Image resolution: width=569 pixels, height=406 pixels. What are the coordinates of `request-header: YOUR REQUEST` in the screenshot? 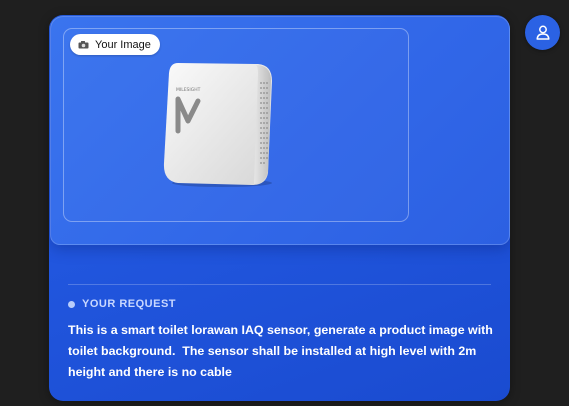 It's located at (122, 304).